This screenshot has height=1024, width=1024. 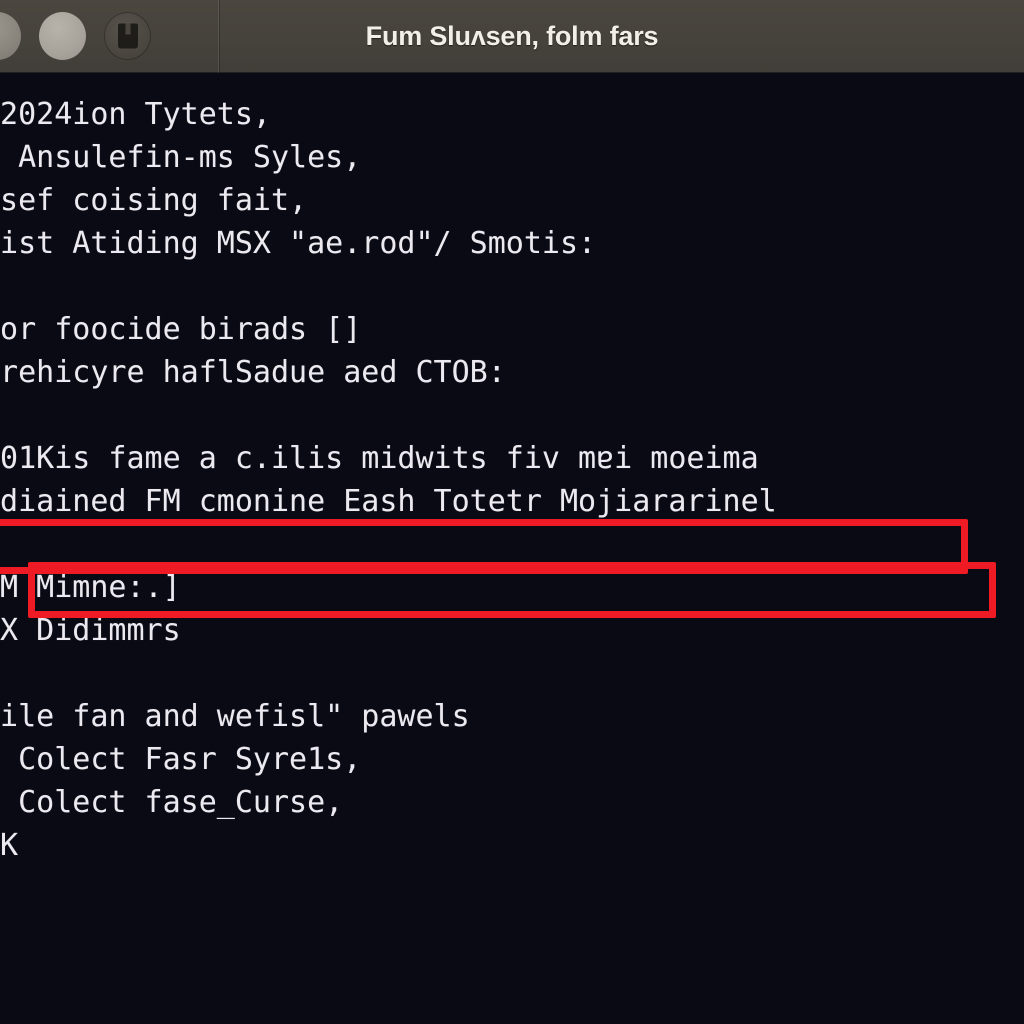 I want to click on terminal-line: SX Didimmrs, so click(x=90, y=630).